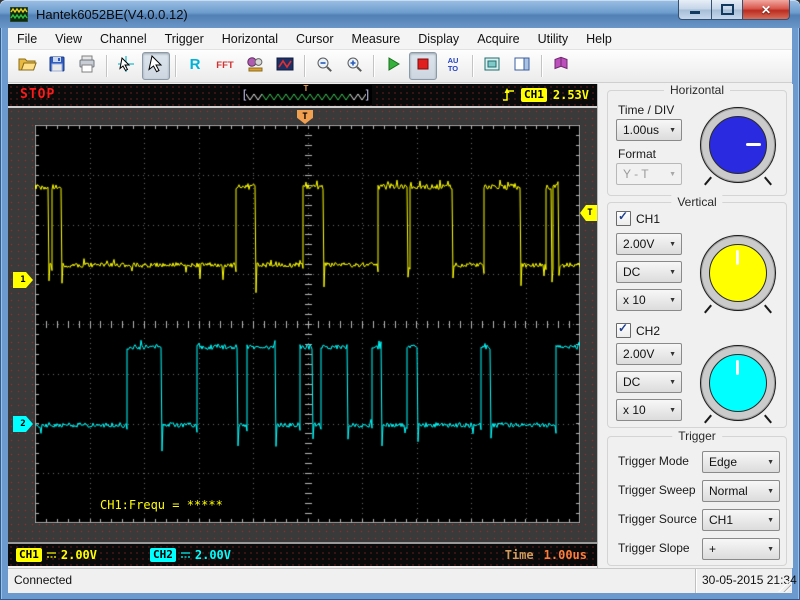 The height and width of the screenshot is (600, 800). I want to click on toolbar-reference-button: R, so click(195, 66).